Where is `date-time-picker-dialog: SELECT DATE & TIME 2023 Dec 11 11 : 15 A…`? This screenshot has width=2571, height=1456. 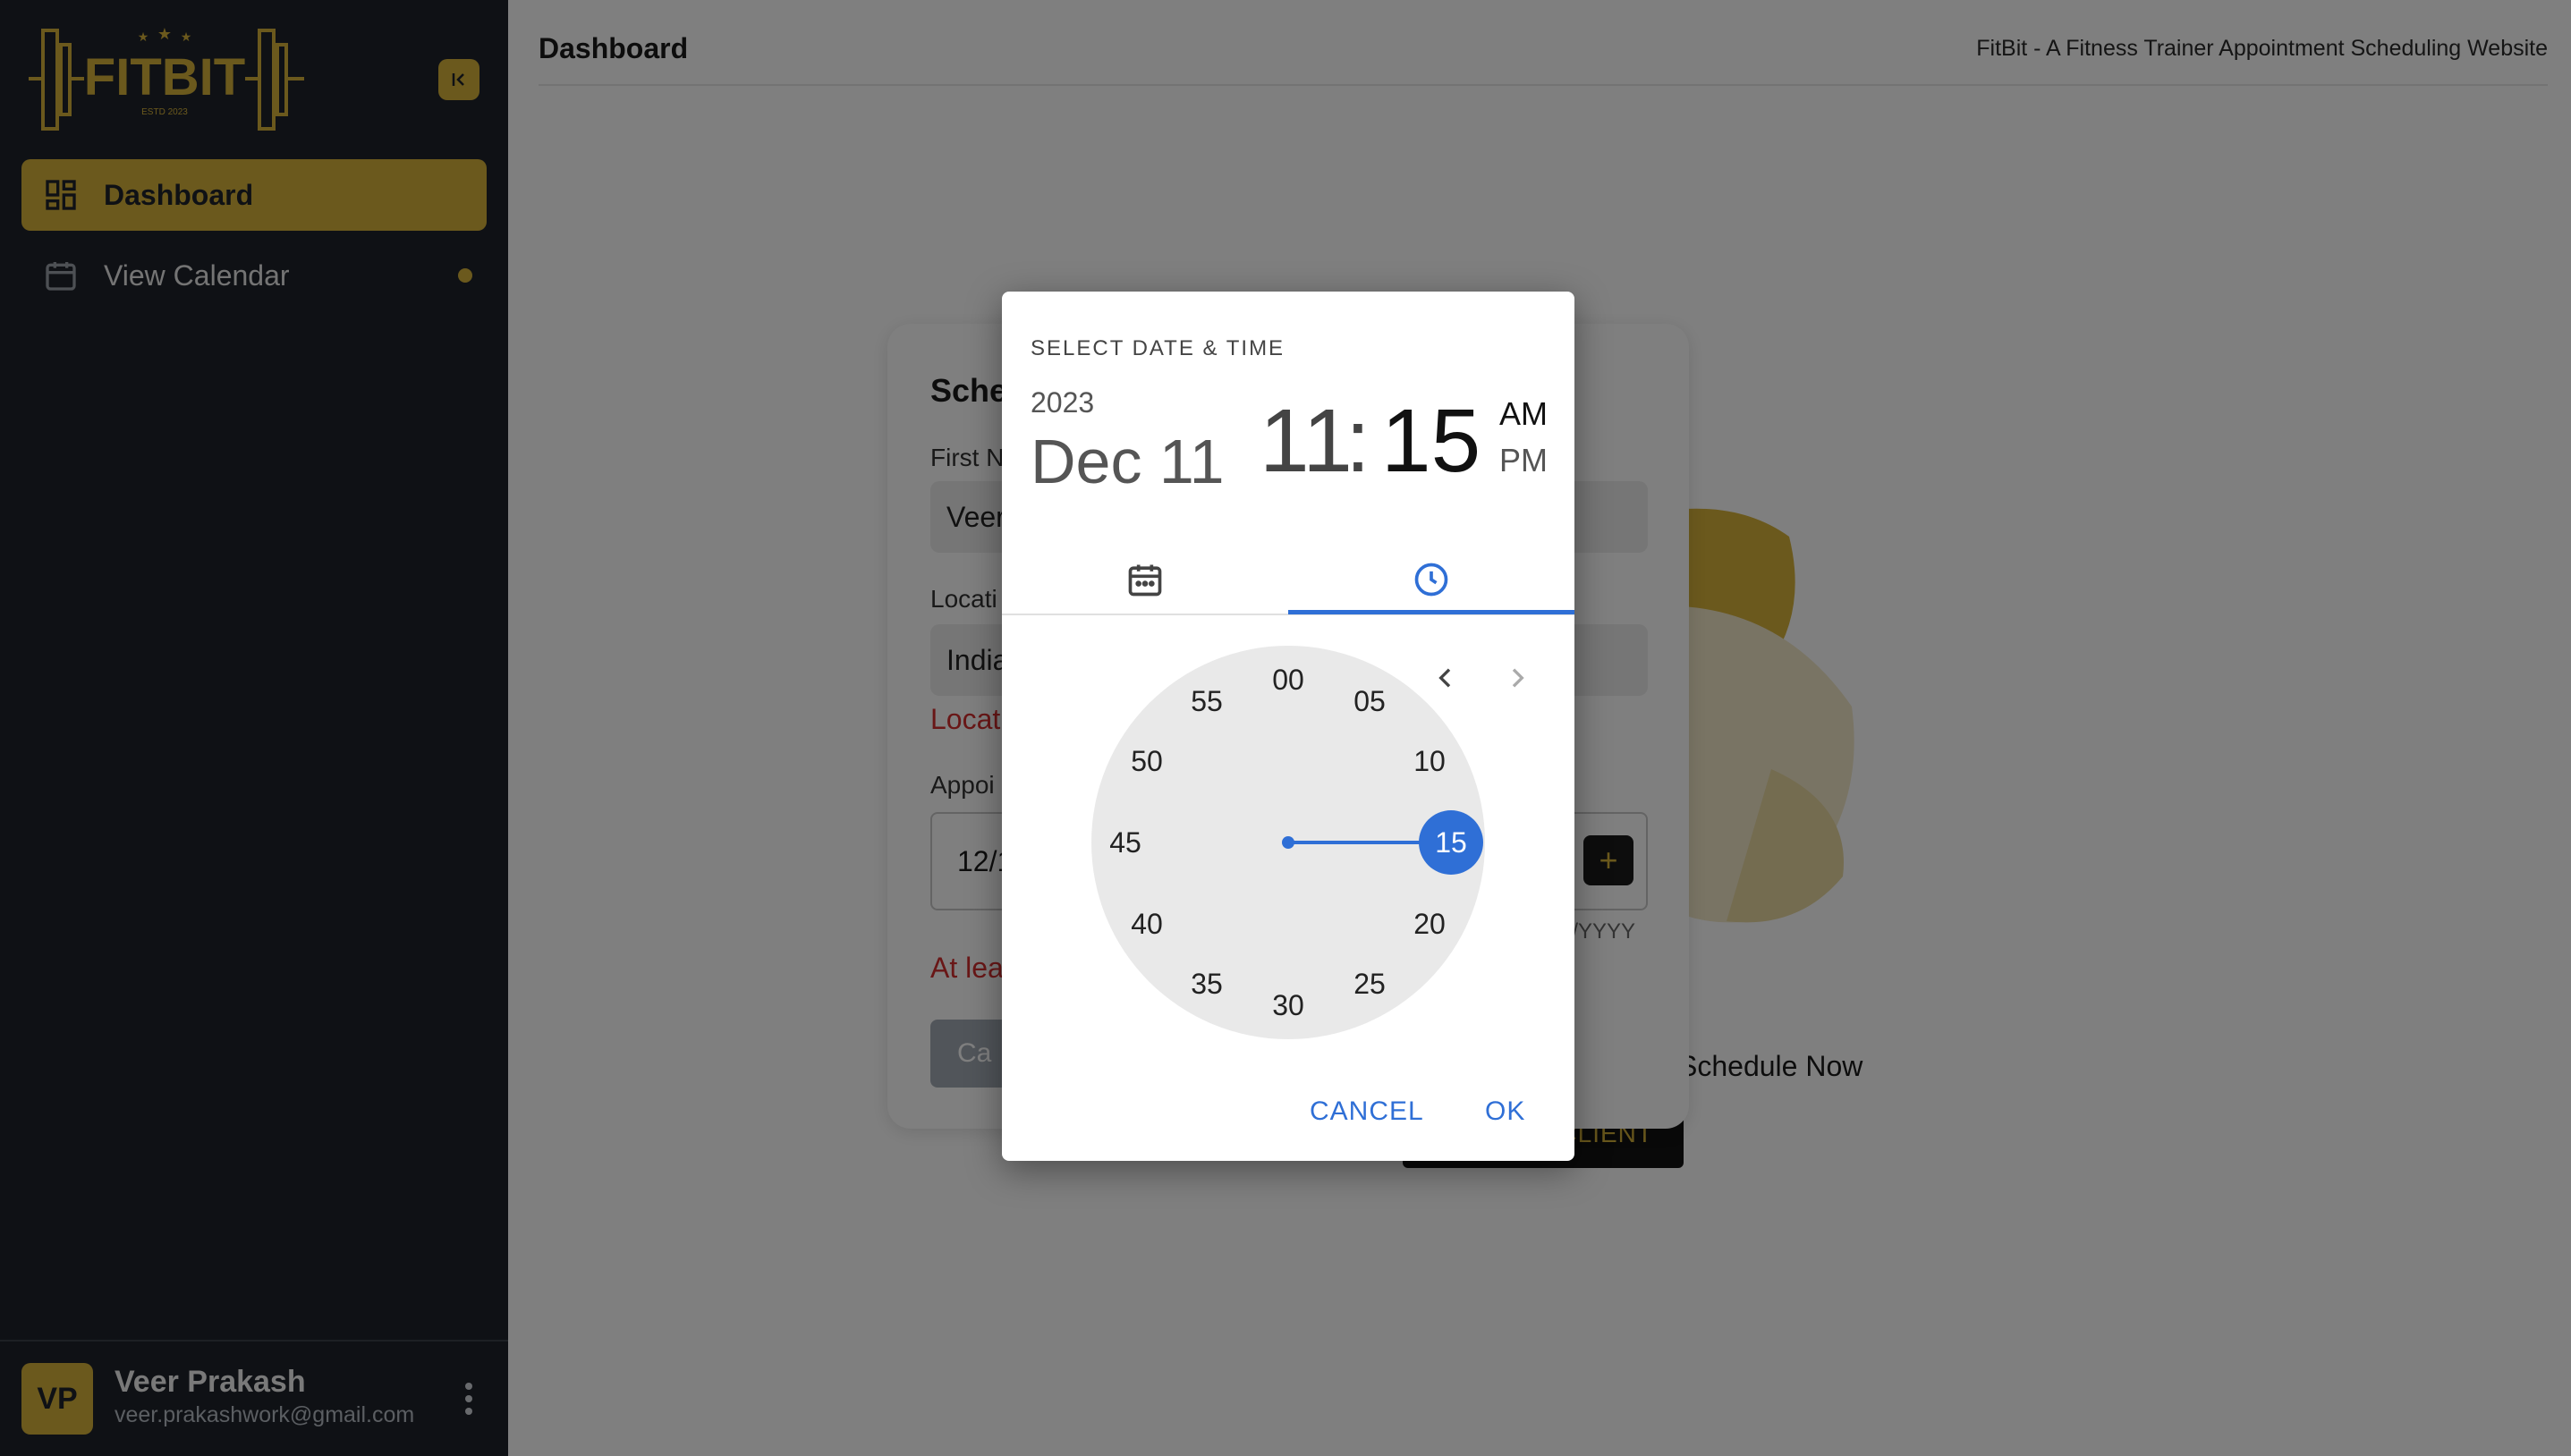 date-time-picker-dialog: SELECT DATE & TIME 2023 Dec 11 11 : 15 A… is located at coordinates (1288, 726).